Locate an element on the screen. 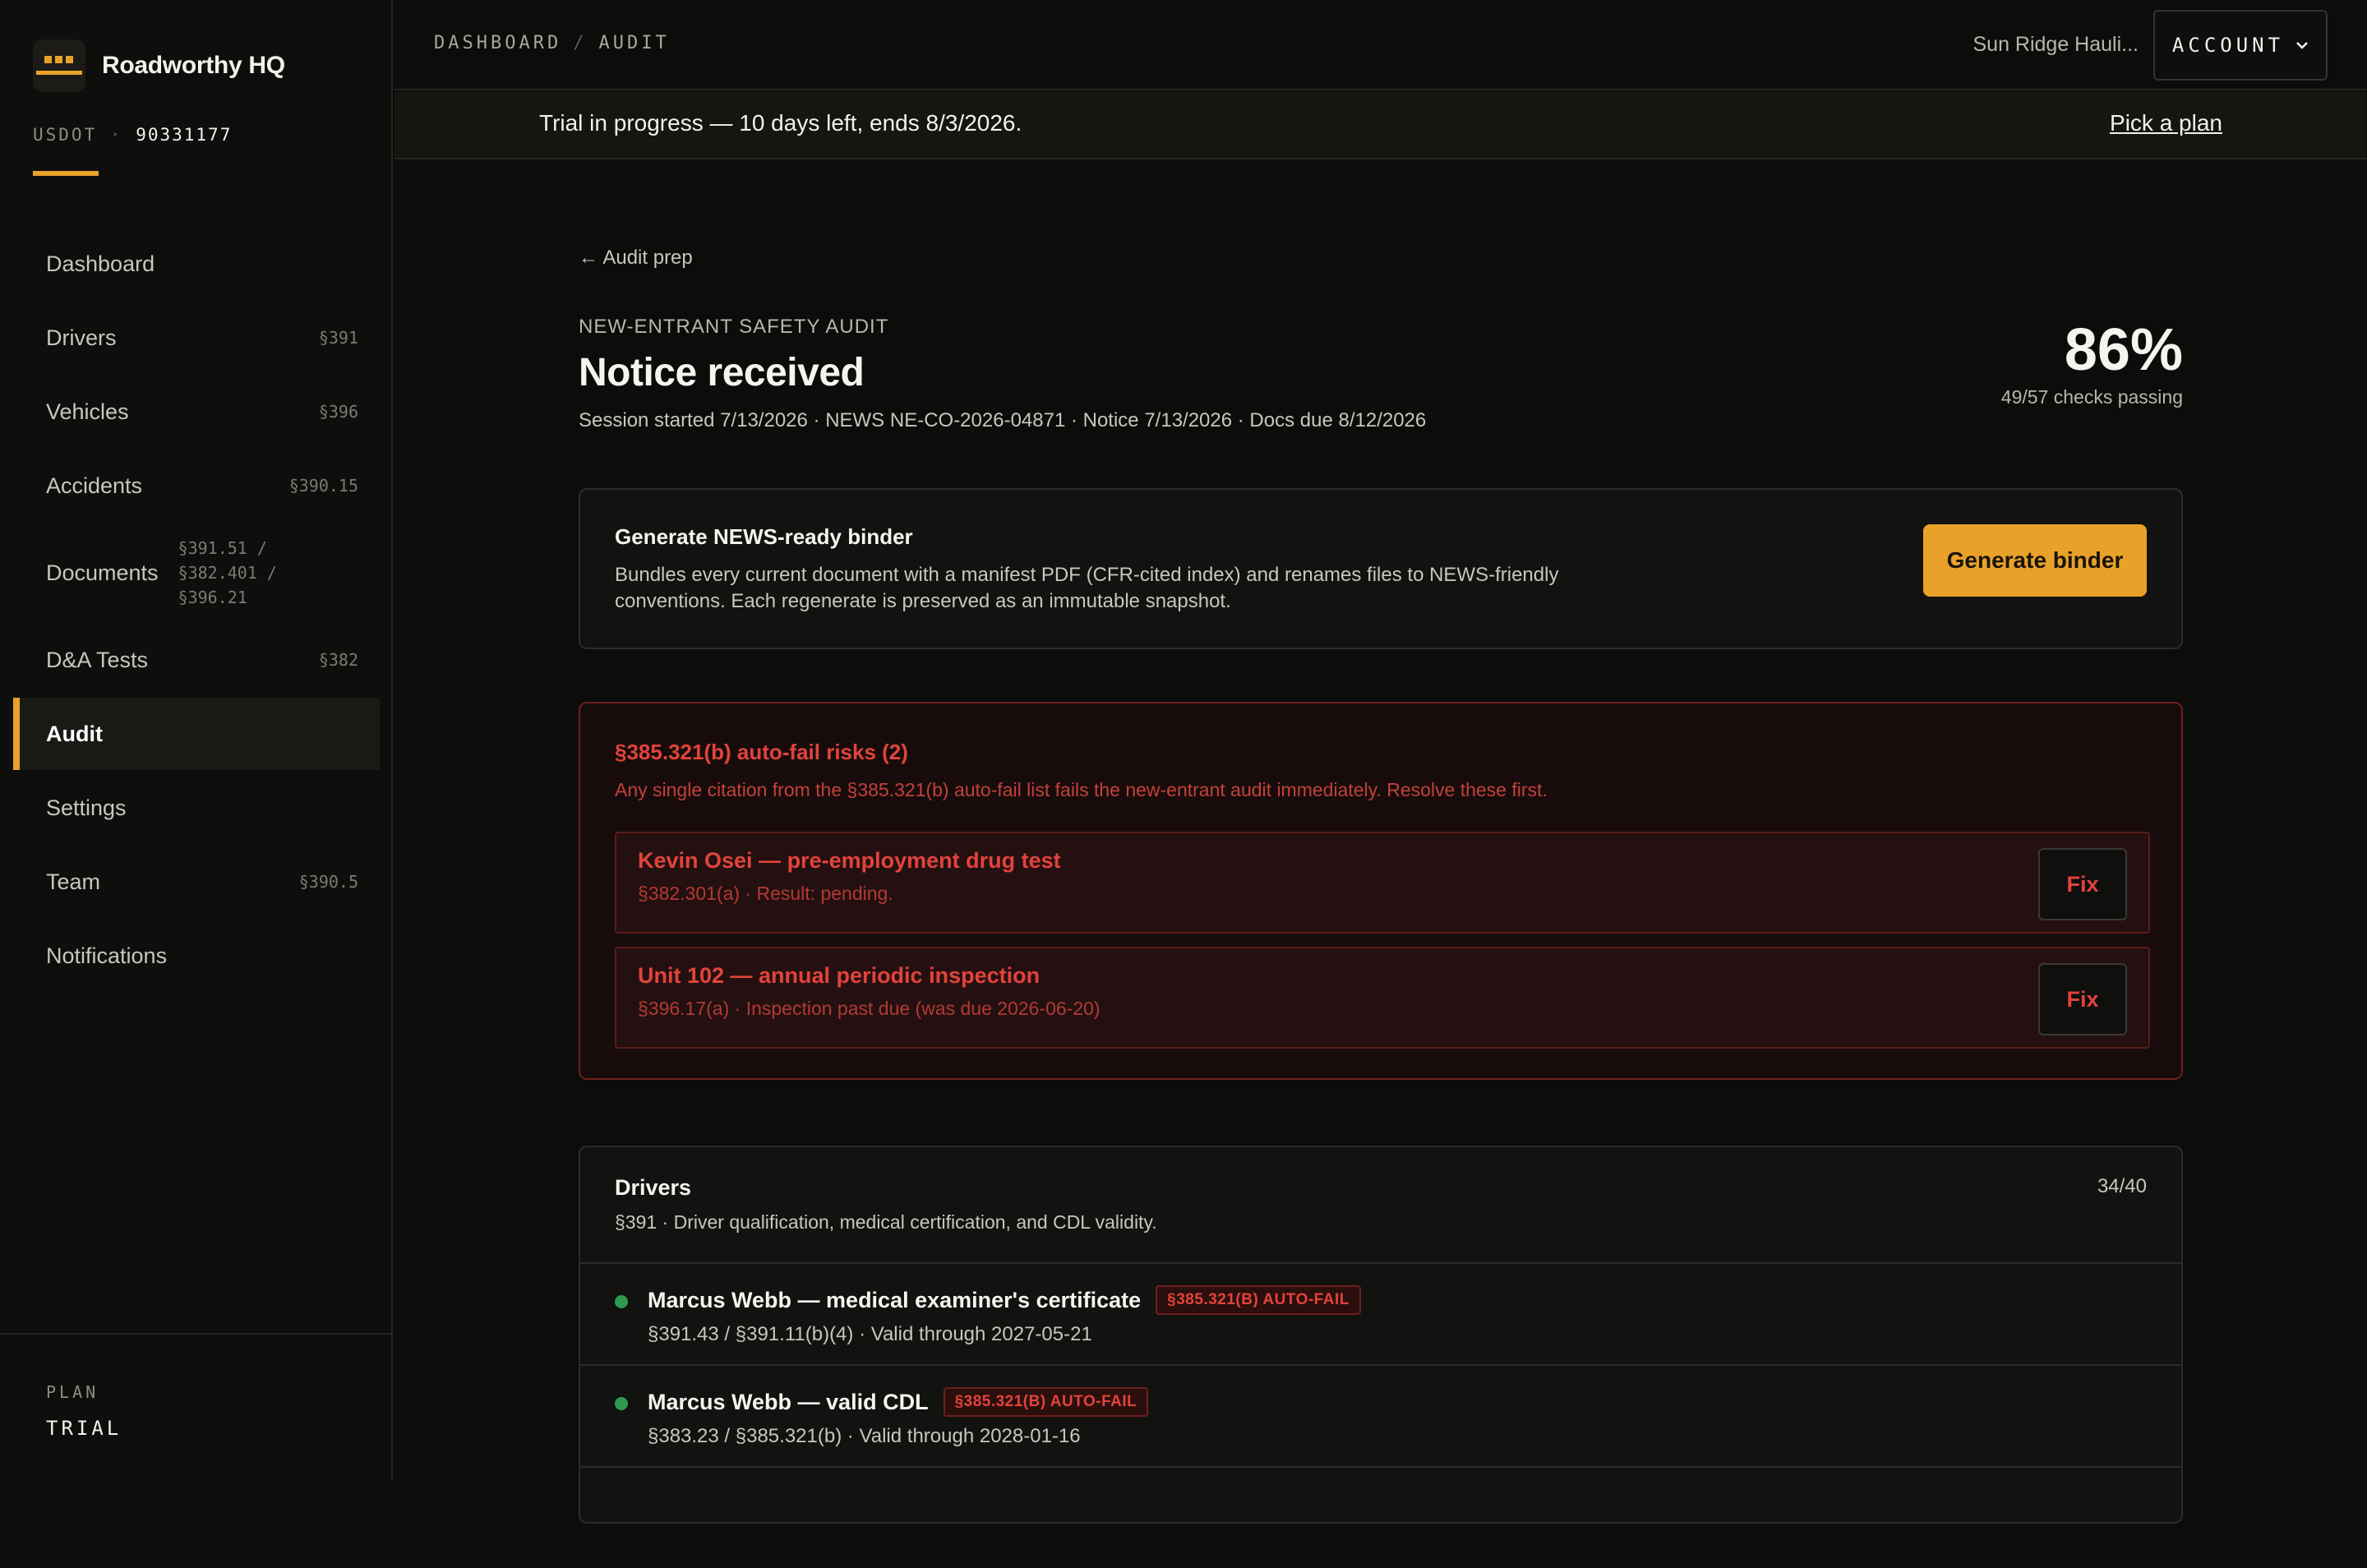  sidebar-item-dashboard: Dashboard is located at coordinates (196, 264).